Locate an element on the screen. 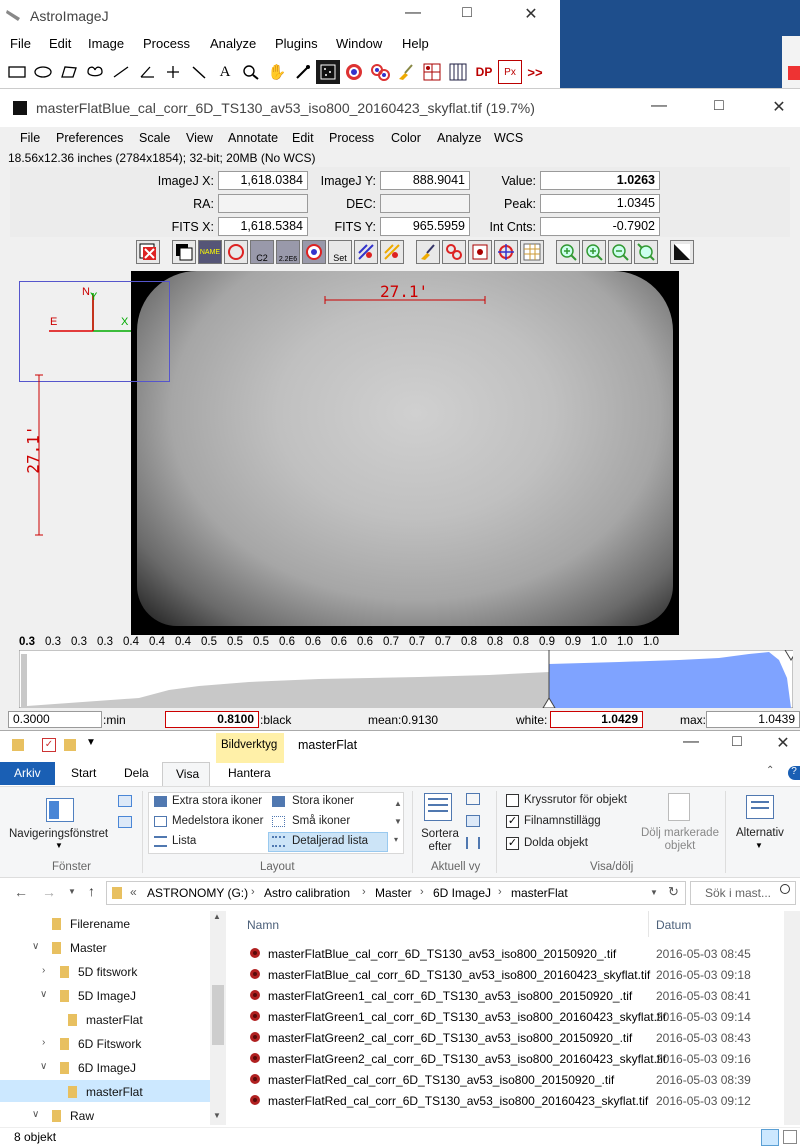  name-overlay-icon: NAME is located at coordinates (210, 252).